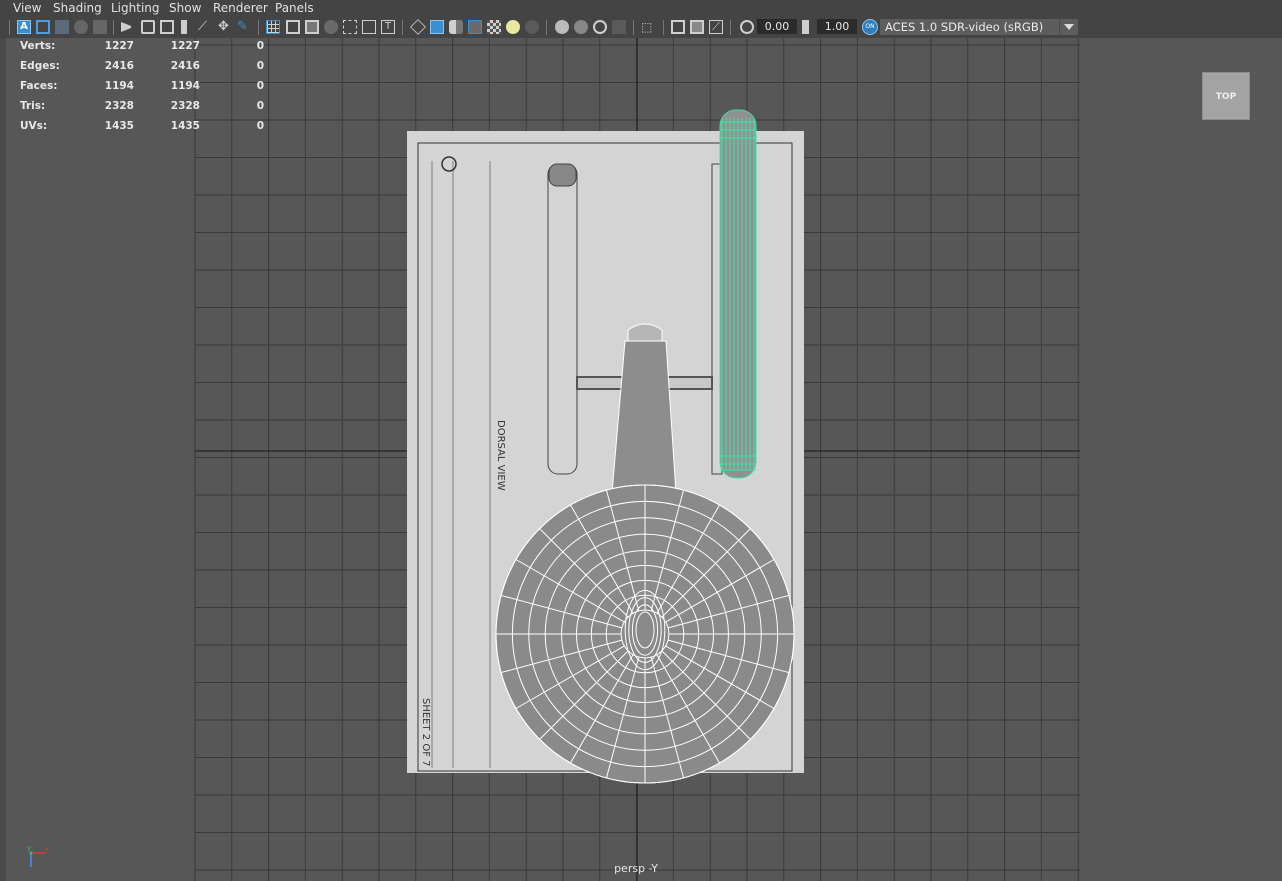  Describe the element at coordinates (581, 27) in the screenshot. I see `xray-active-icon` at that location.